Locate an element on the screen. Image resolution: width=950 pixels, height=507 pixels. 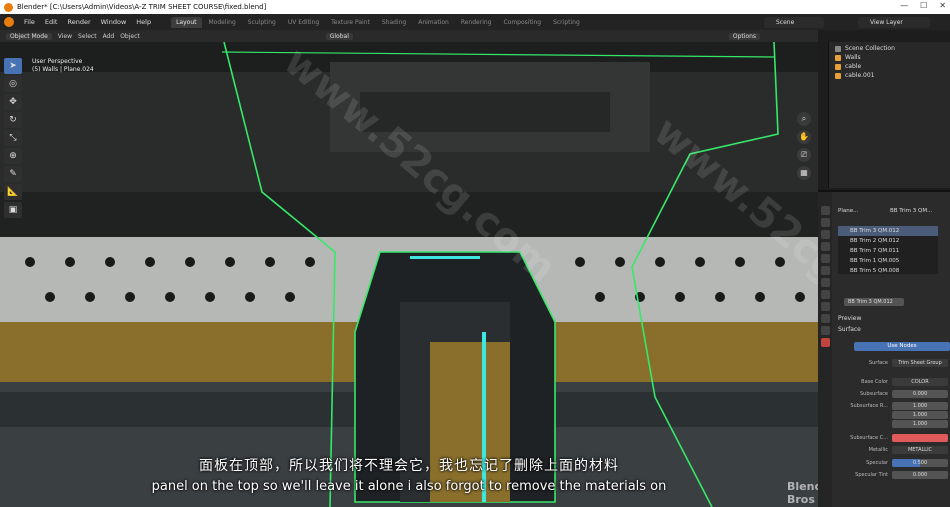
tab-modeling: Modeling is located at coordinates (222, 22).